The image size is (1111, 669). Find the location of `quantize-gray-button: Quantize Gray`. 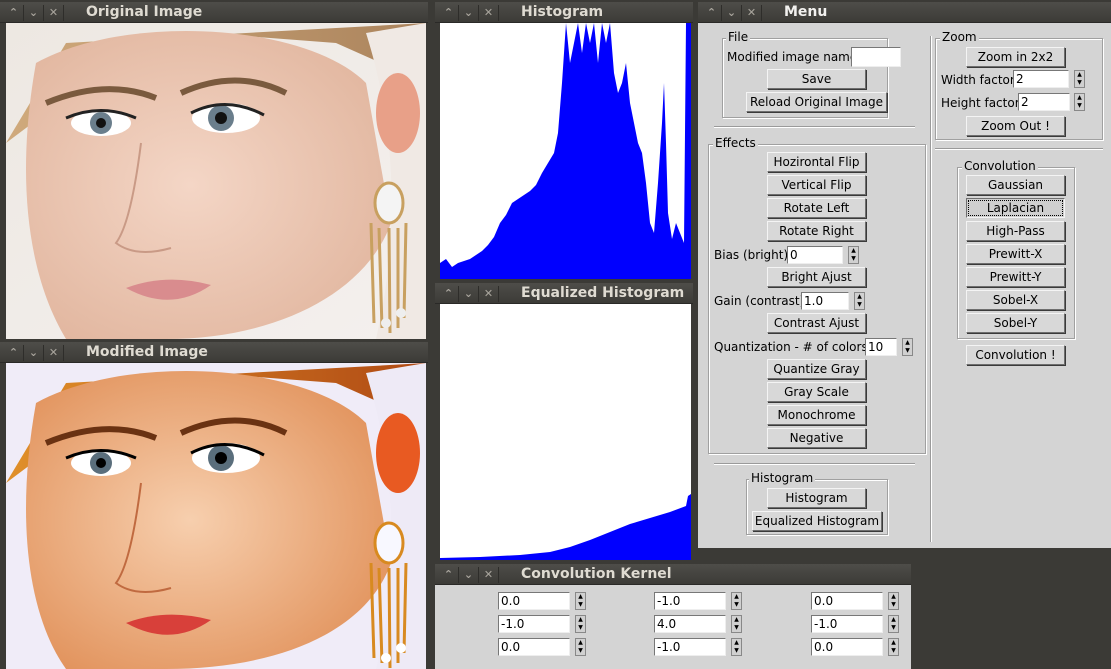

quantize-gray-button: Quantize Gray is located at coordinates (816, 369).